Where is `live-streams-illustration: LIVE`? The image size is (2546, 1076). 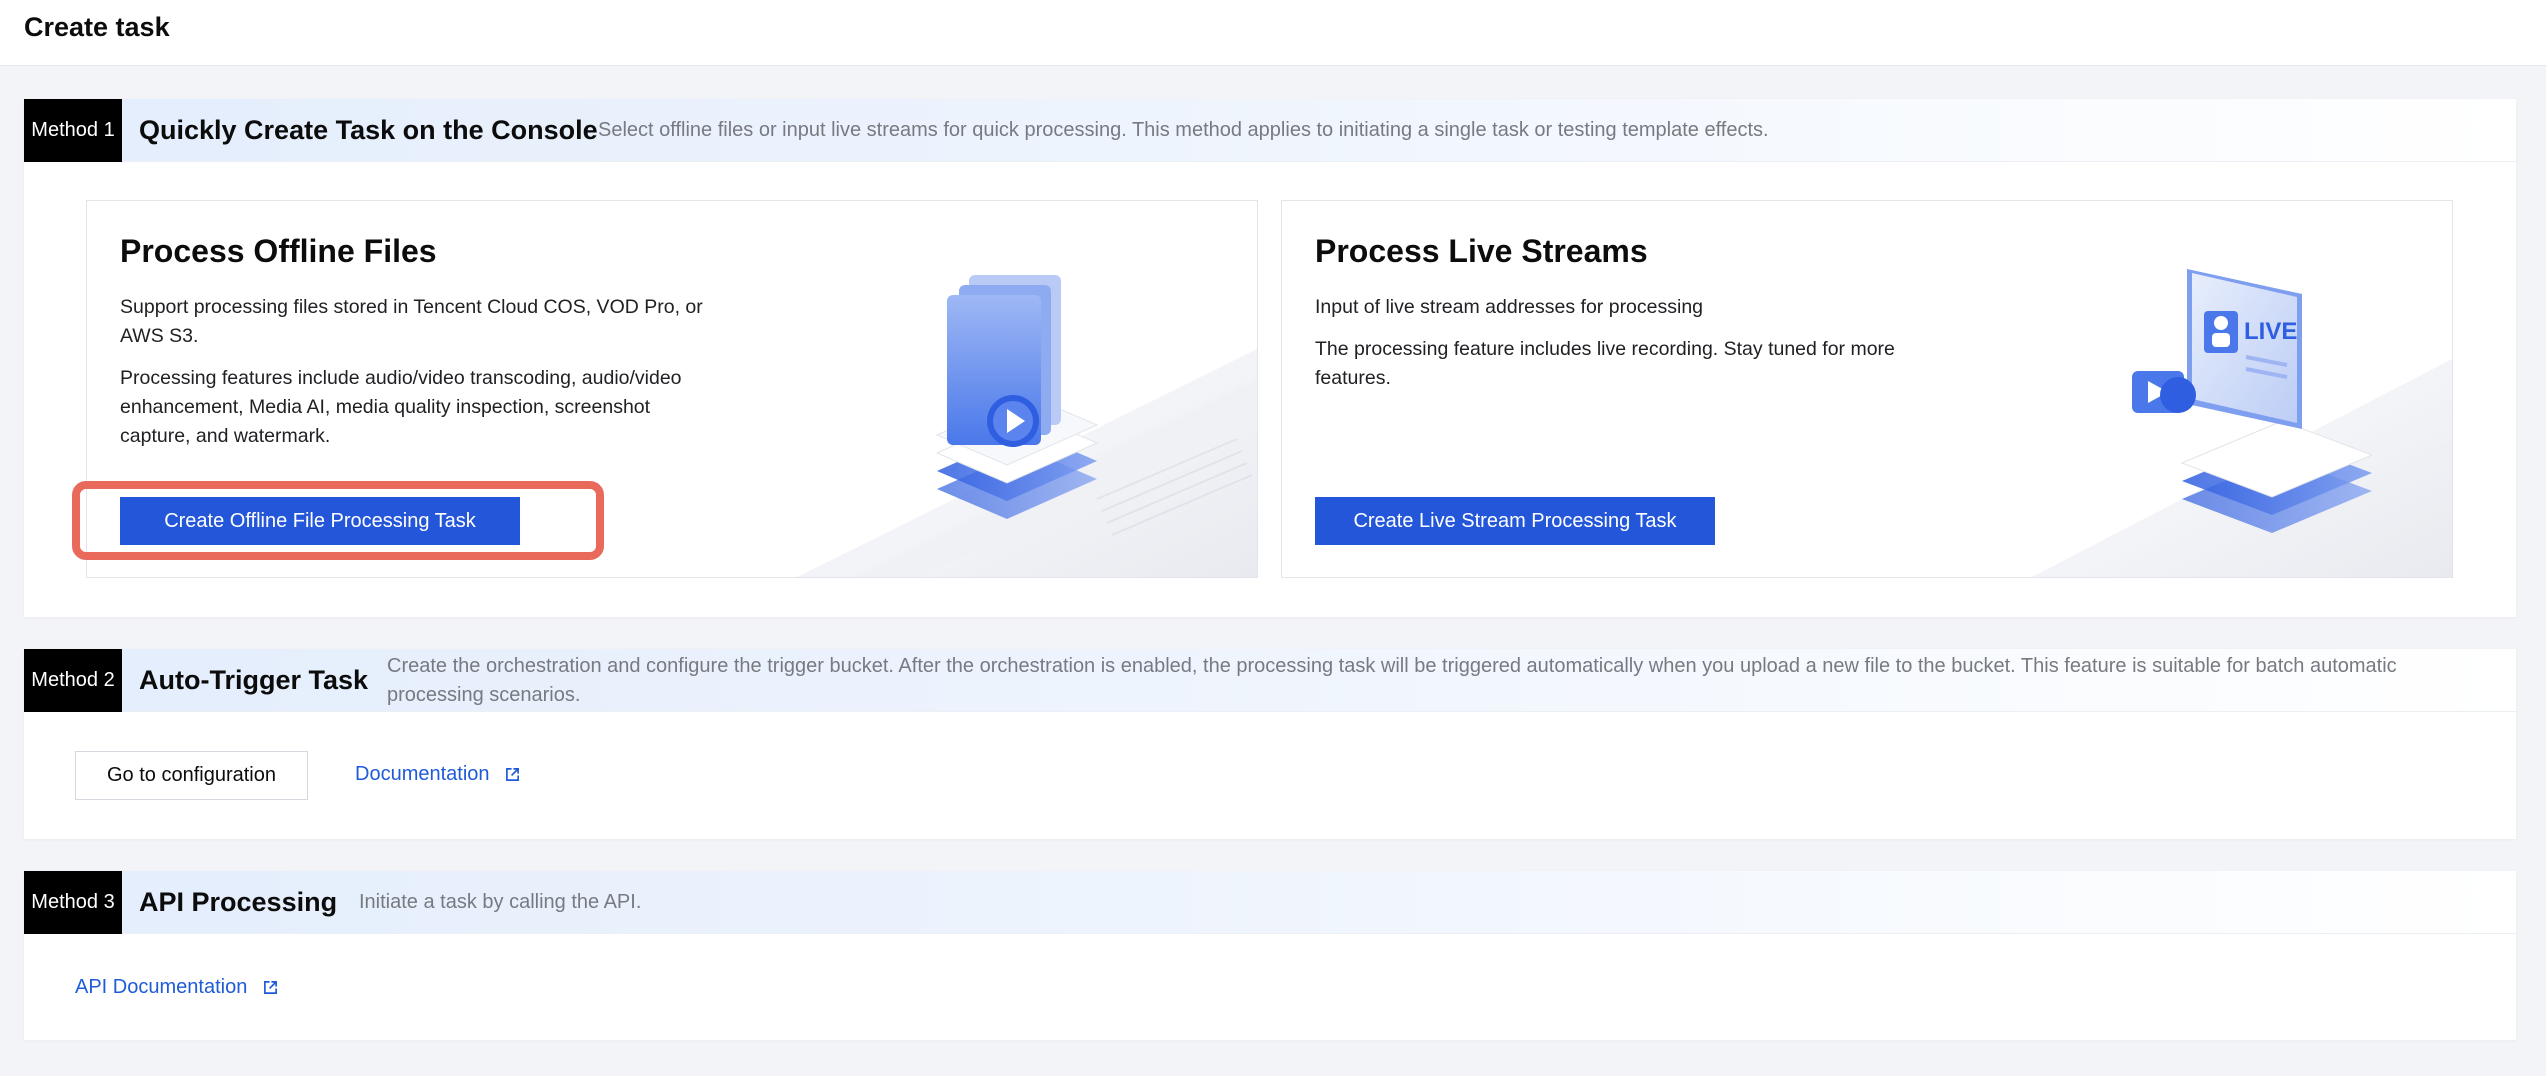
live-streams-illustration: LIVE is located at coordinates (2242, 423).